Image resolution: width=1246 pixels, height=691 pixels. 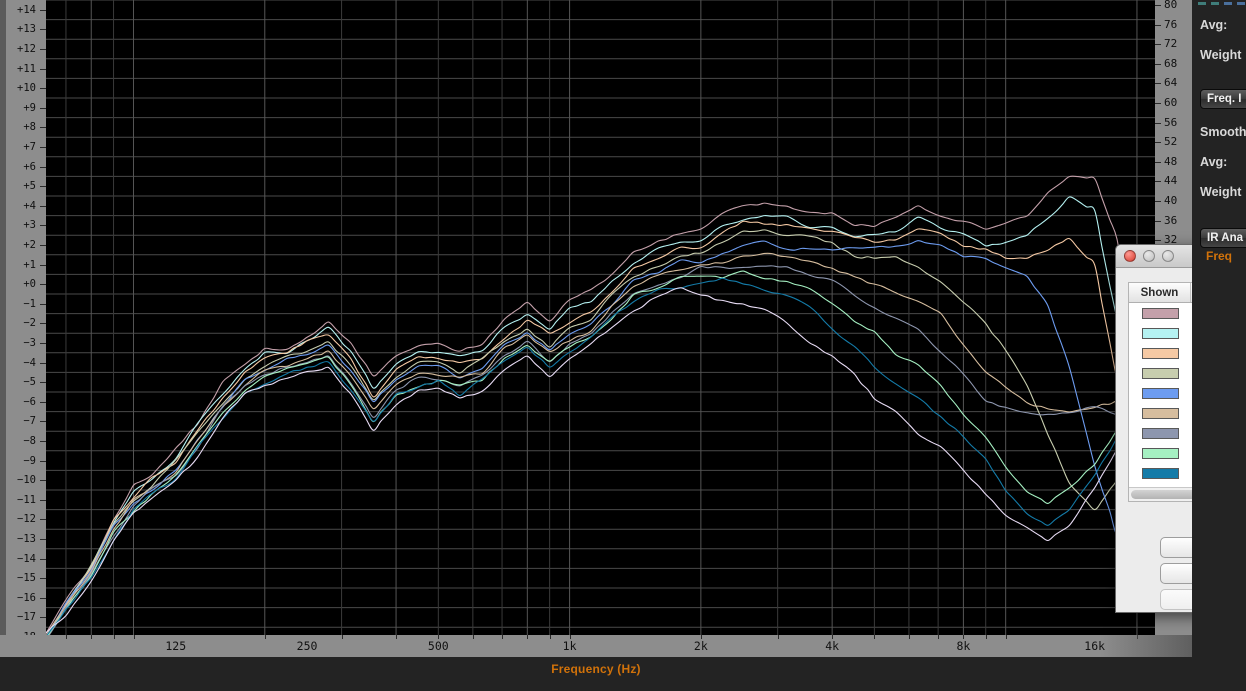 I want to click on y-axis-left-tick: −2, so click(x=29, y=323).